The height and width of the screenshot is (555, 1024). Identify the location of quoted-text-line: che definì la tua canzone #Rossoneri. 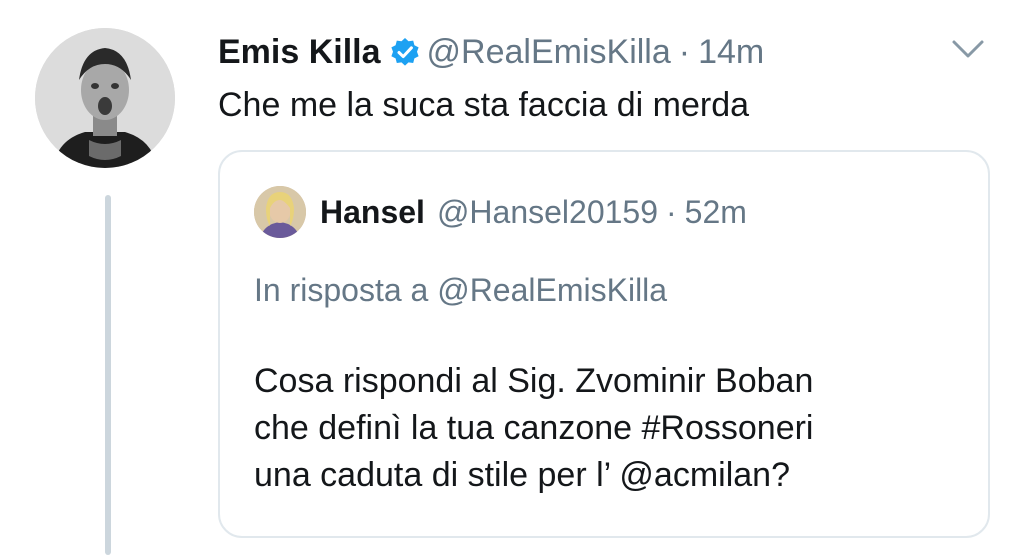
(534, 428).